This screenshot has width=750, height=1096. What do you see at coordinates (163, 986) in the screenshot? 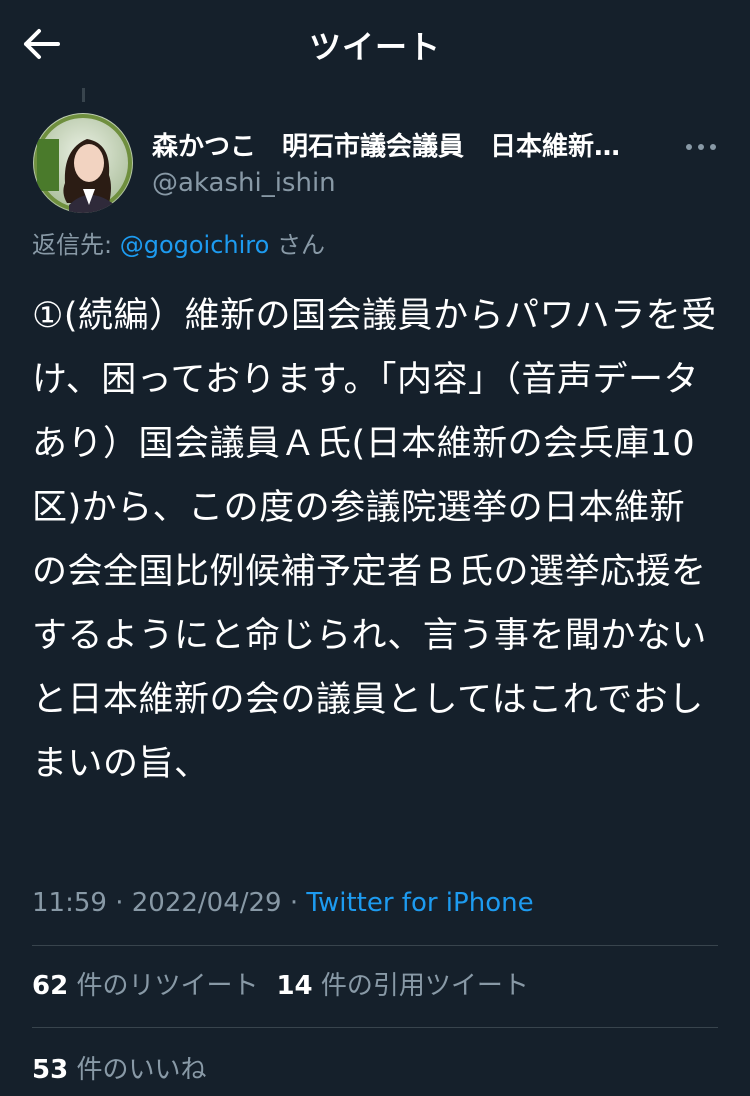
I see `retweets-label: 件のリツイート` at bounding box center [163, 986].